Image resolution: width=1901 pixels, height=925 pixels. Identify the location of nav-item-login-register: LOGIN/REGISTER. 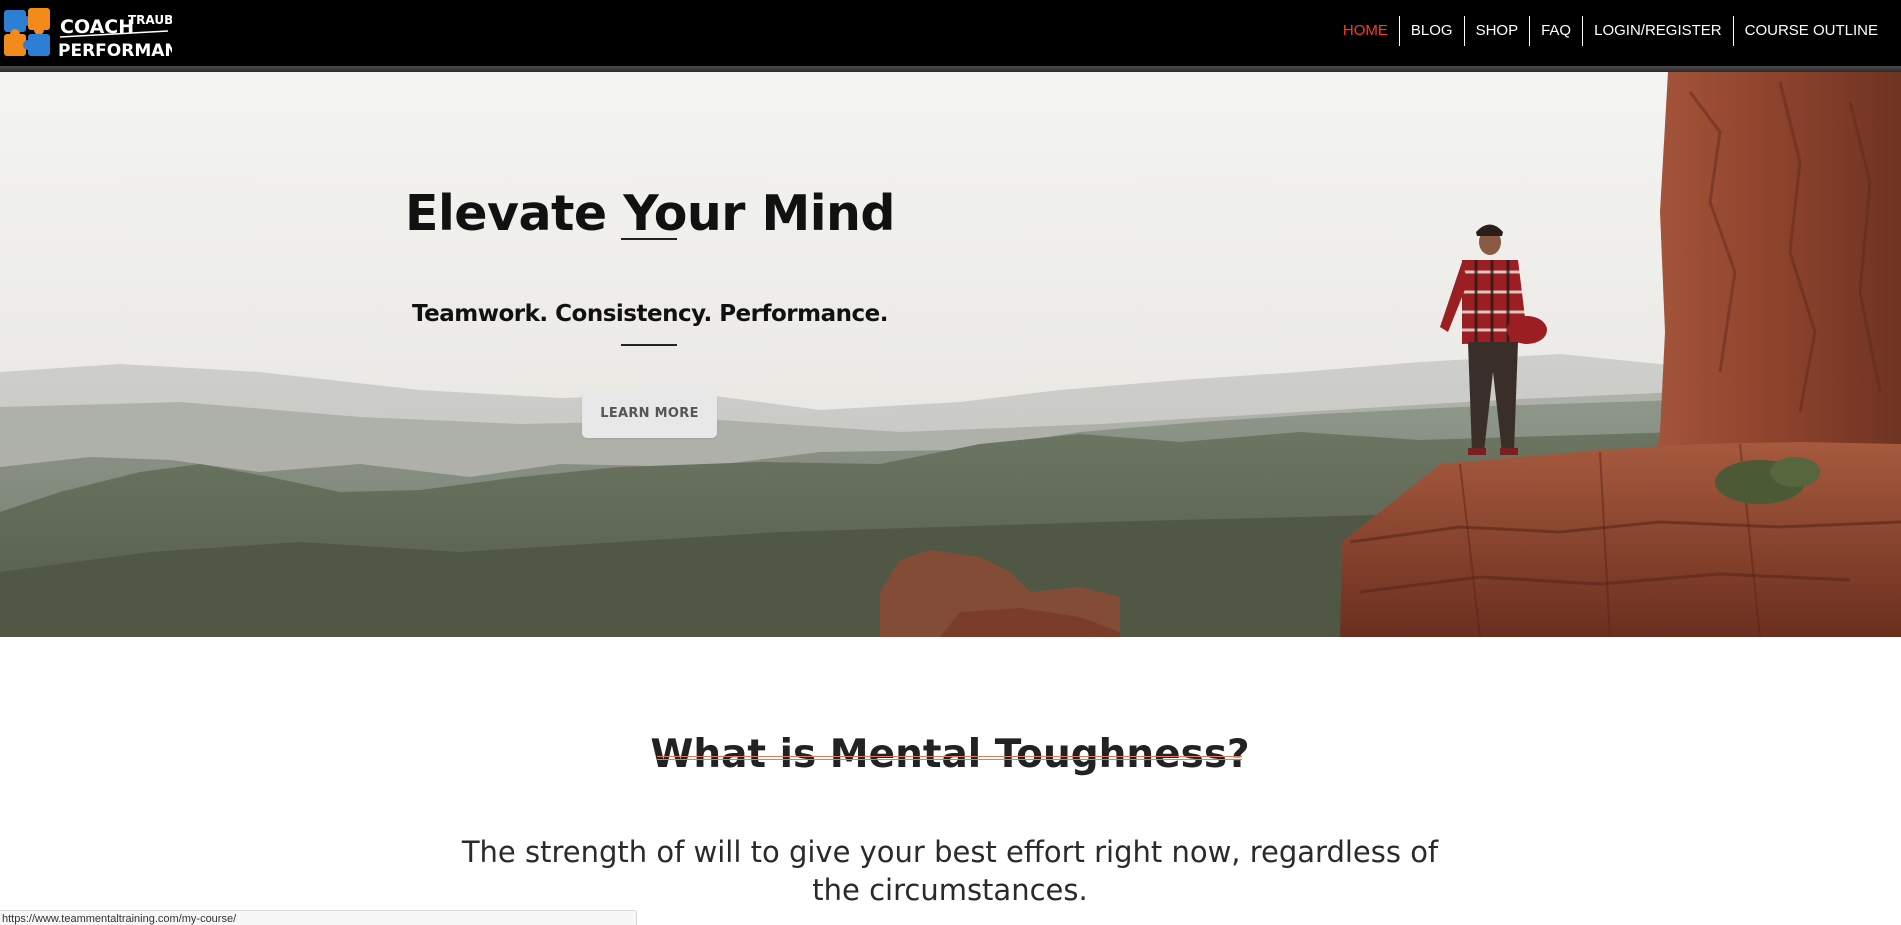
(1657, 31).